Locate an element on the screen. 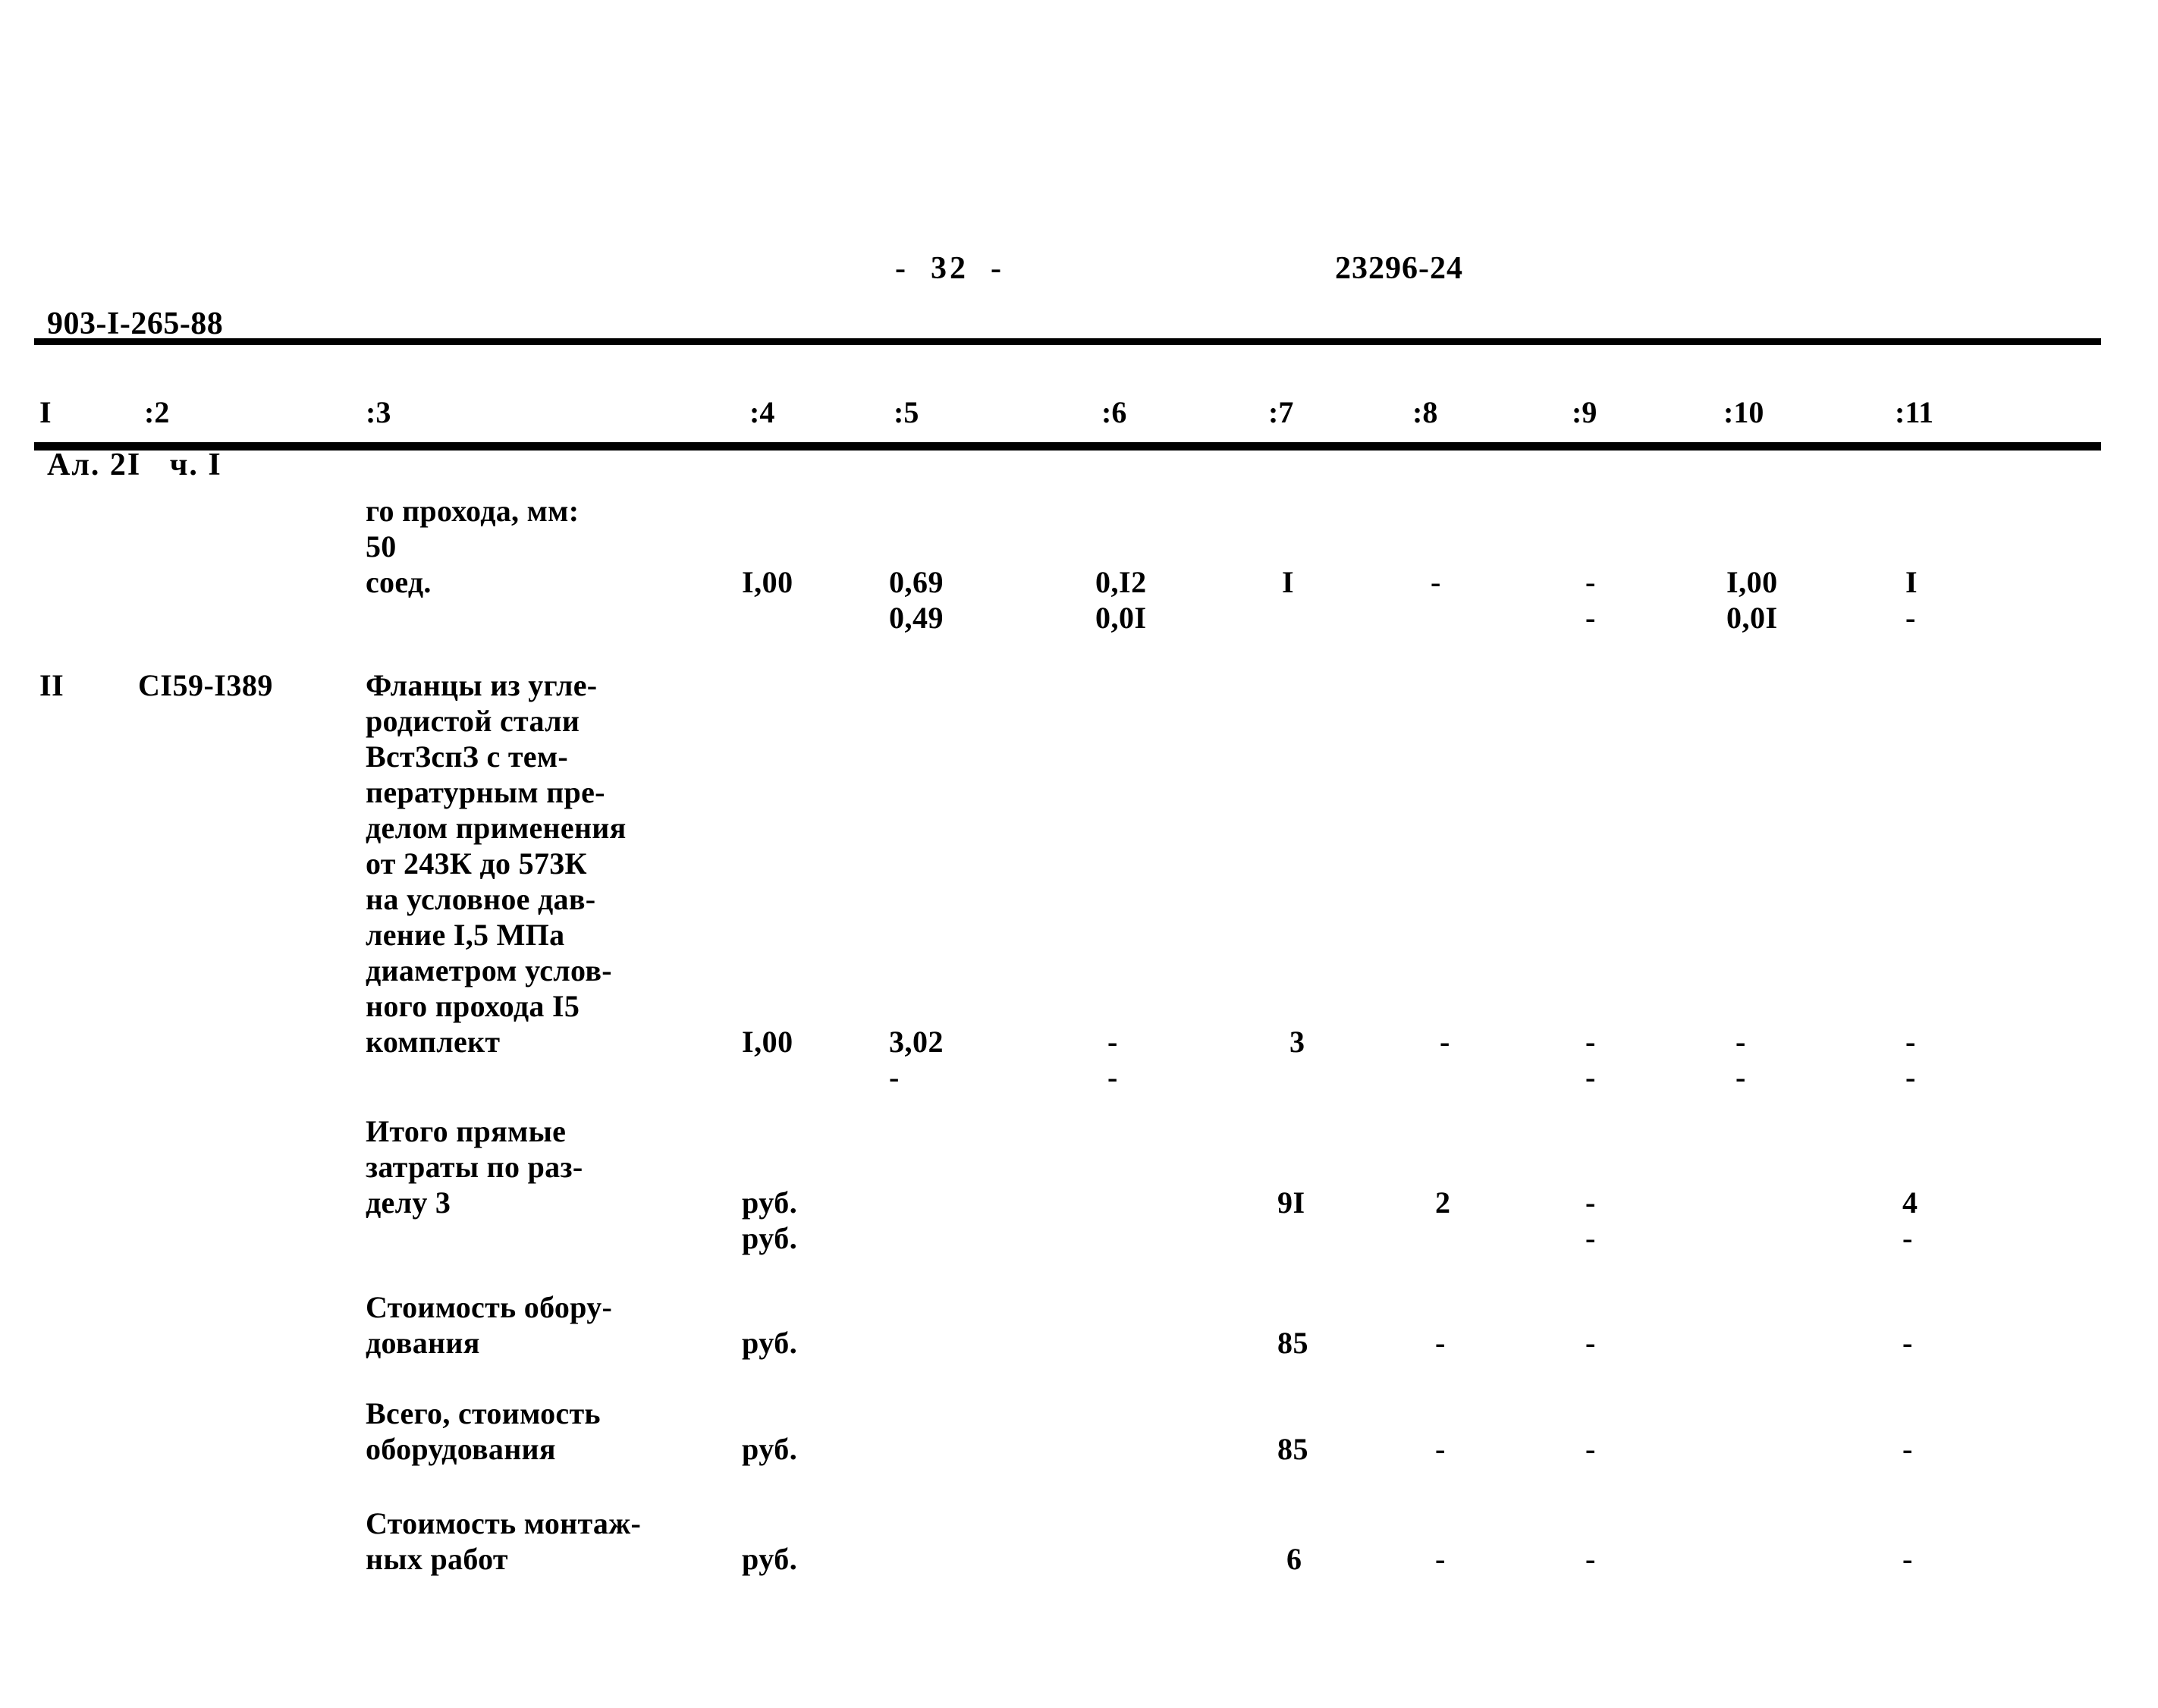 Image resolution: width=2158 pixels, height=1708 pixels. table-row-cell-c2: CI59-I389 is located at coordinates (205, 685).